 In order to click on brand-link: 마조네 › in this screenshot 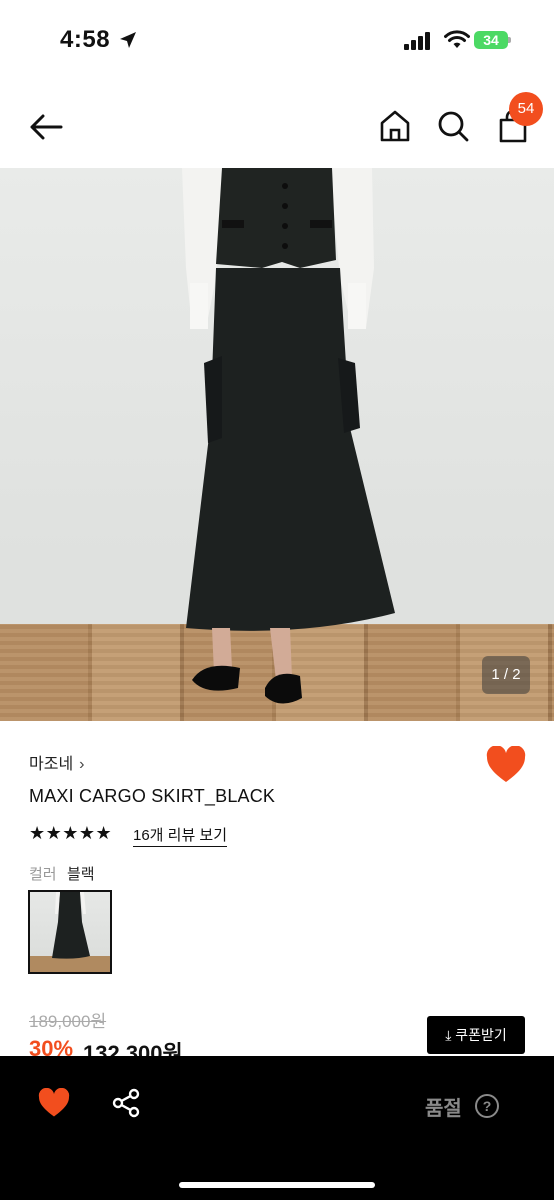, I will do `click(57, 762)`.